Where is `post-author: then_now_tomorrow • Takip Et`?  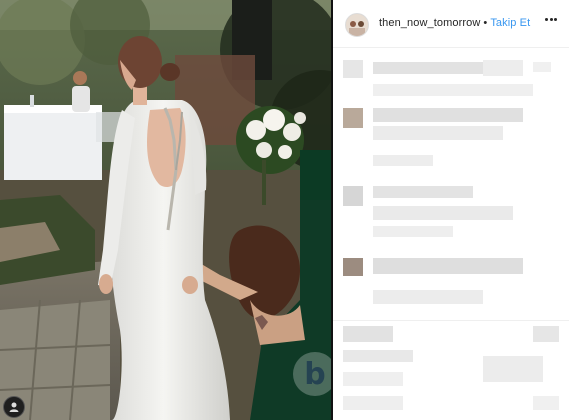
post-author: then_now_tomorrow • Takip Et is located at coordinates (454, 23).